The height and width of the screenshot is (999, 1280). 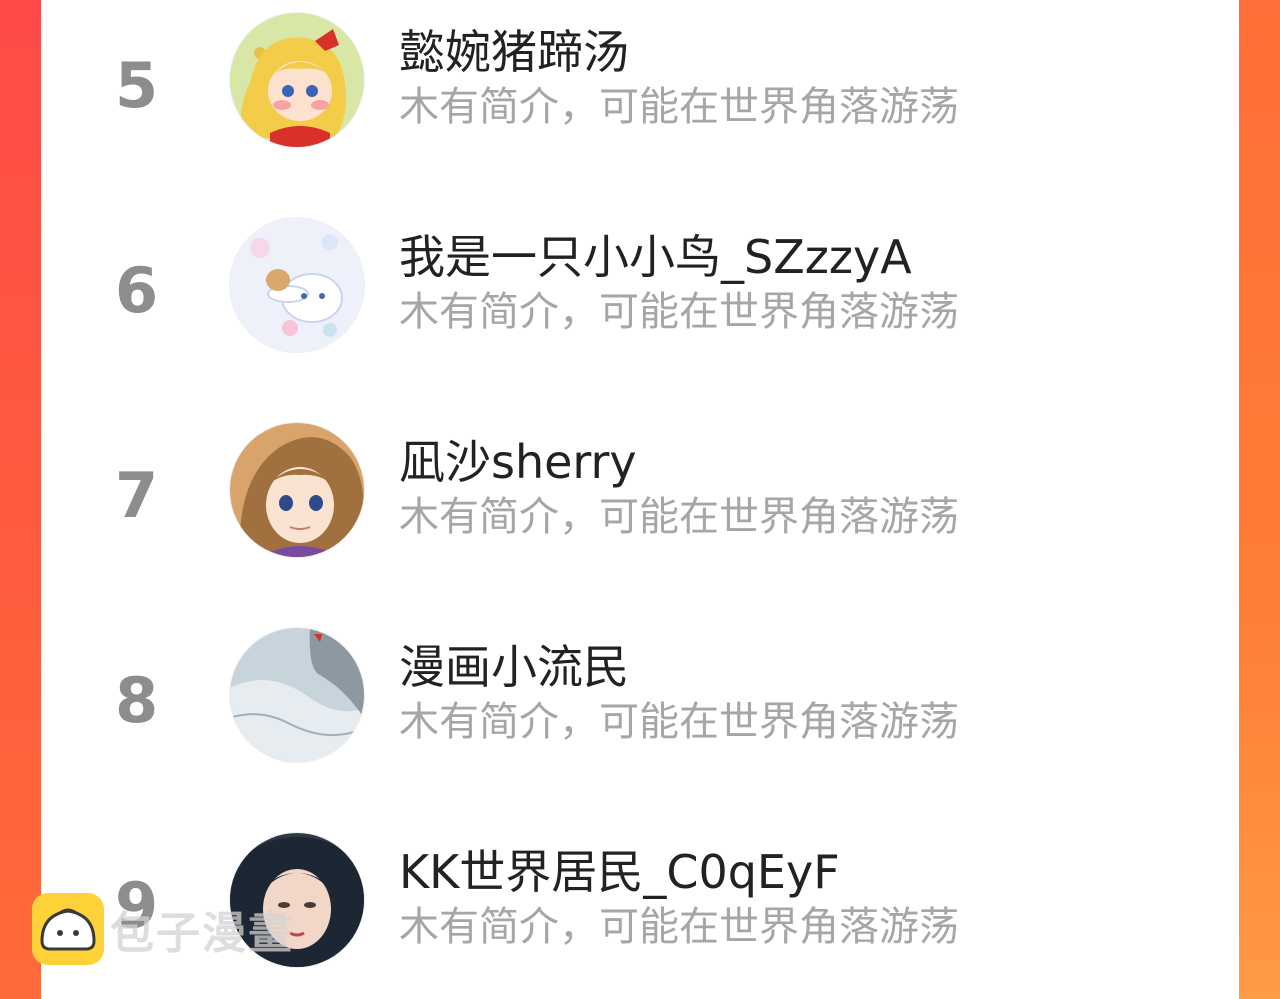 What do you see at coordinates (514, 667) in the screenshot?
I see `user-name: 漫画小流民` at bounding box center [514, 667].